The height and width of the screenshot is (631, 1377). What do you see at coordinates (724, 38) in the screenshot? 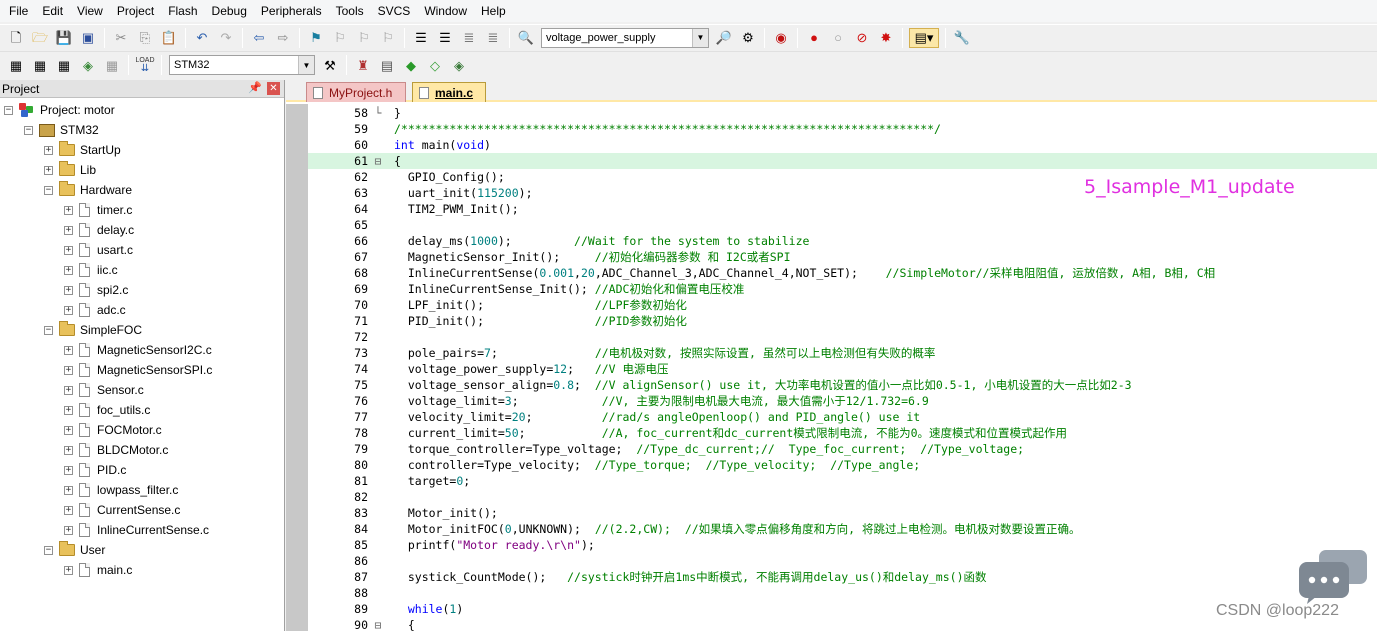
I see `find-icon: 🔎` at bounding box center [724, 38].